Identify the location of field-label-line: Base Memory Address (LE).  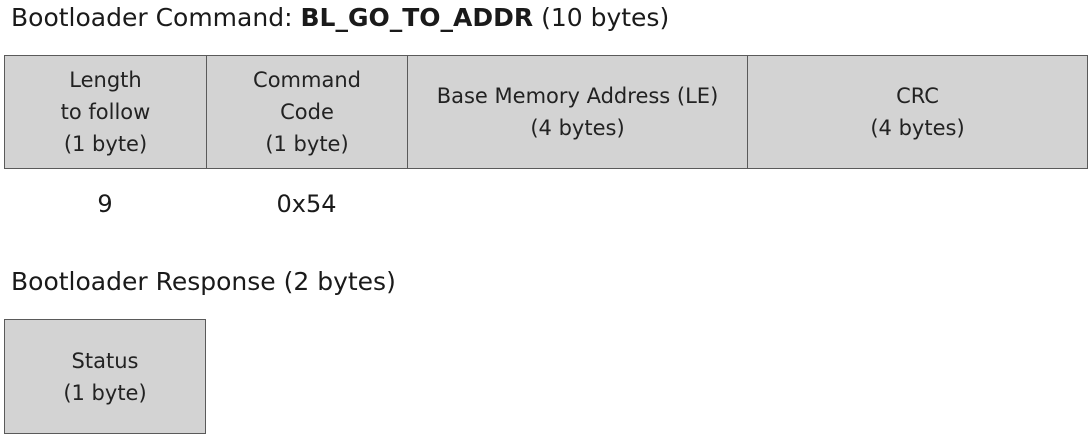
(577, 96).